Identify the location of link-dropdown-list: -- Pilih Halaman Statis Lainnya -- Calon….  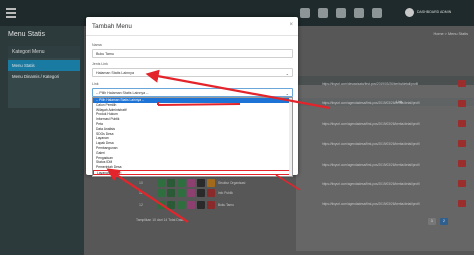
(192, 137).